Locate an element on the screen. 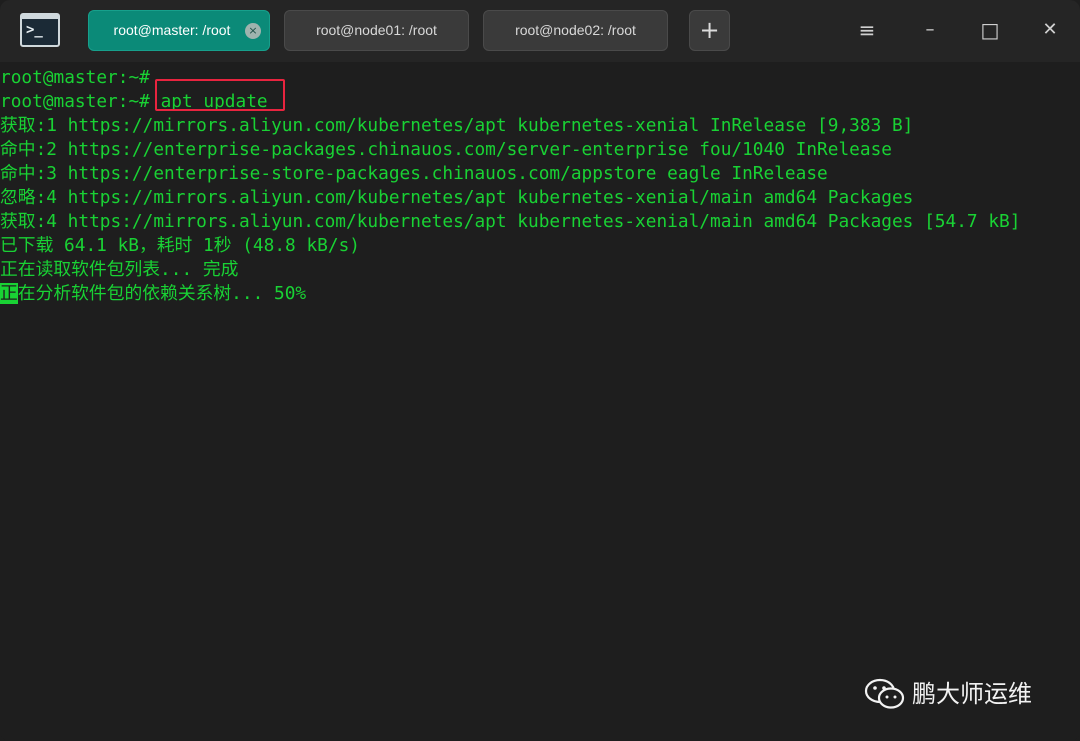 The height and width of the screenshot is (741, 1080). tab-label: root@node01: /root is located at coordinates (376, 30).